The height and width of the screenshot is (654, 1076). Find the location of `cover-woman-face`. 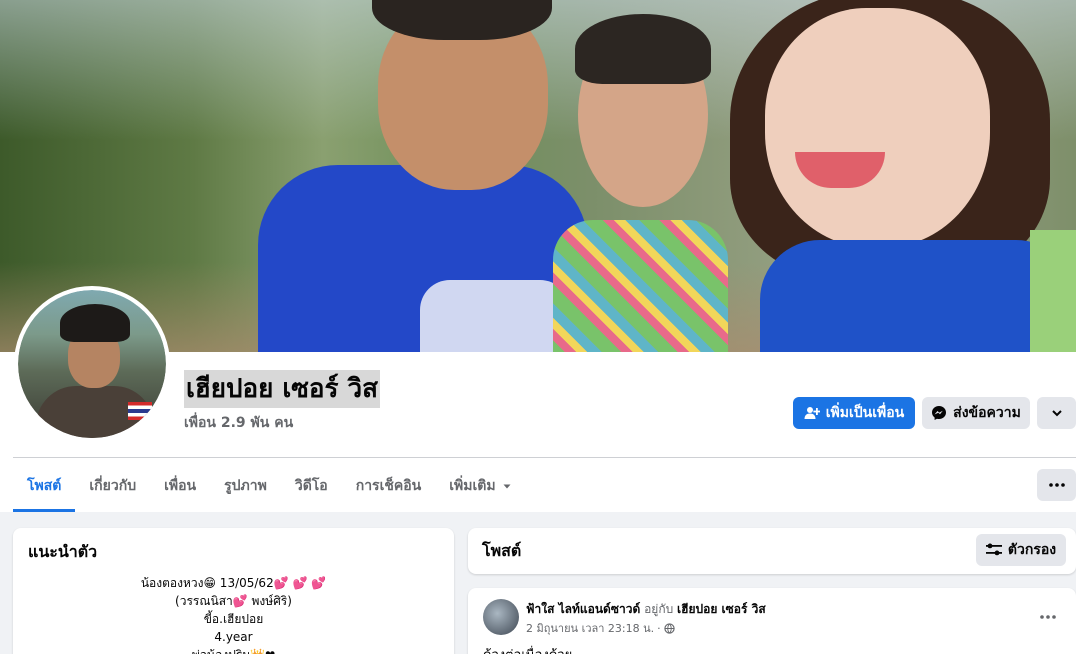

cover-woman-face is located at coordinates (877, 128).